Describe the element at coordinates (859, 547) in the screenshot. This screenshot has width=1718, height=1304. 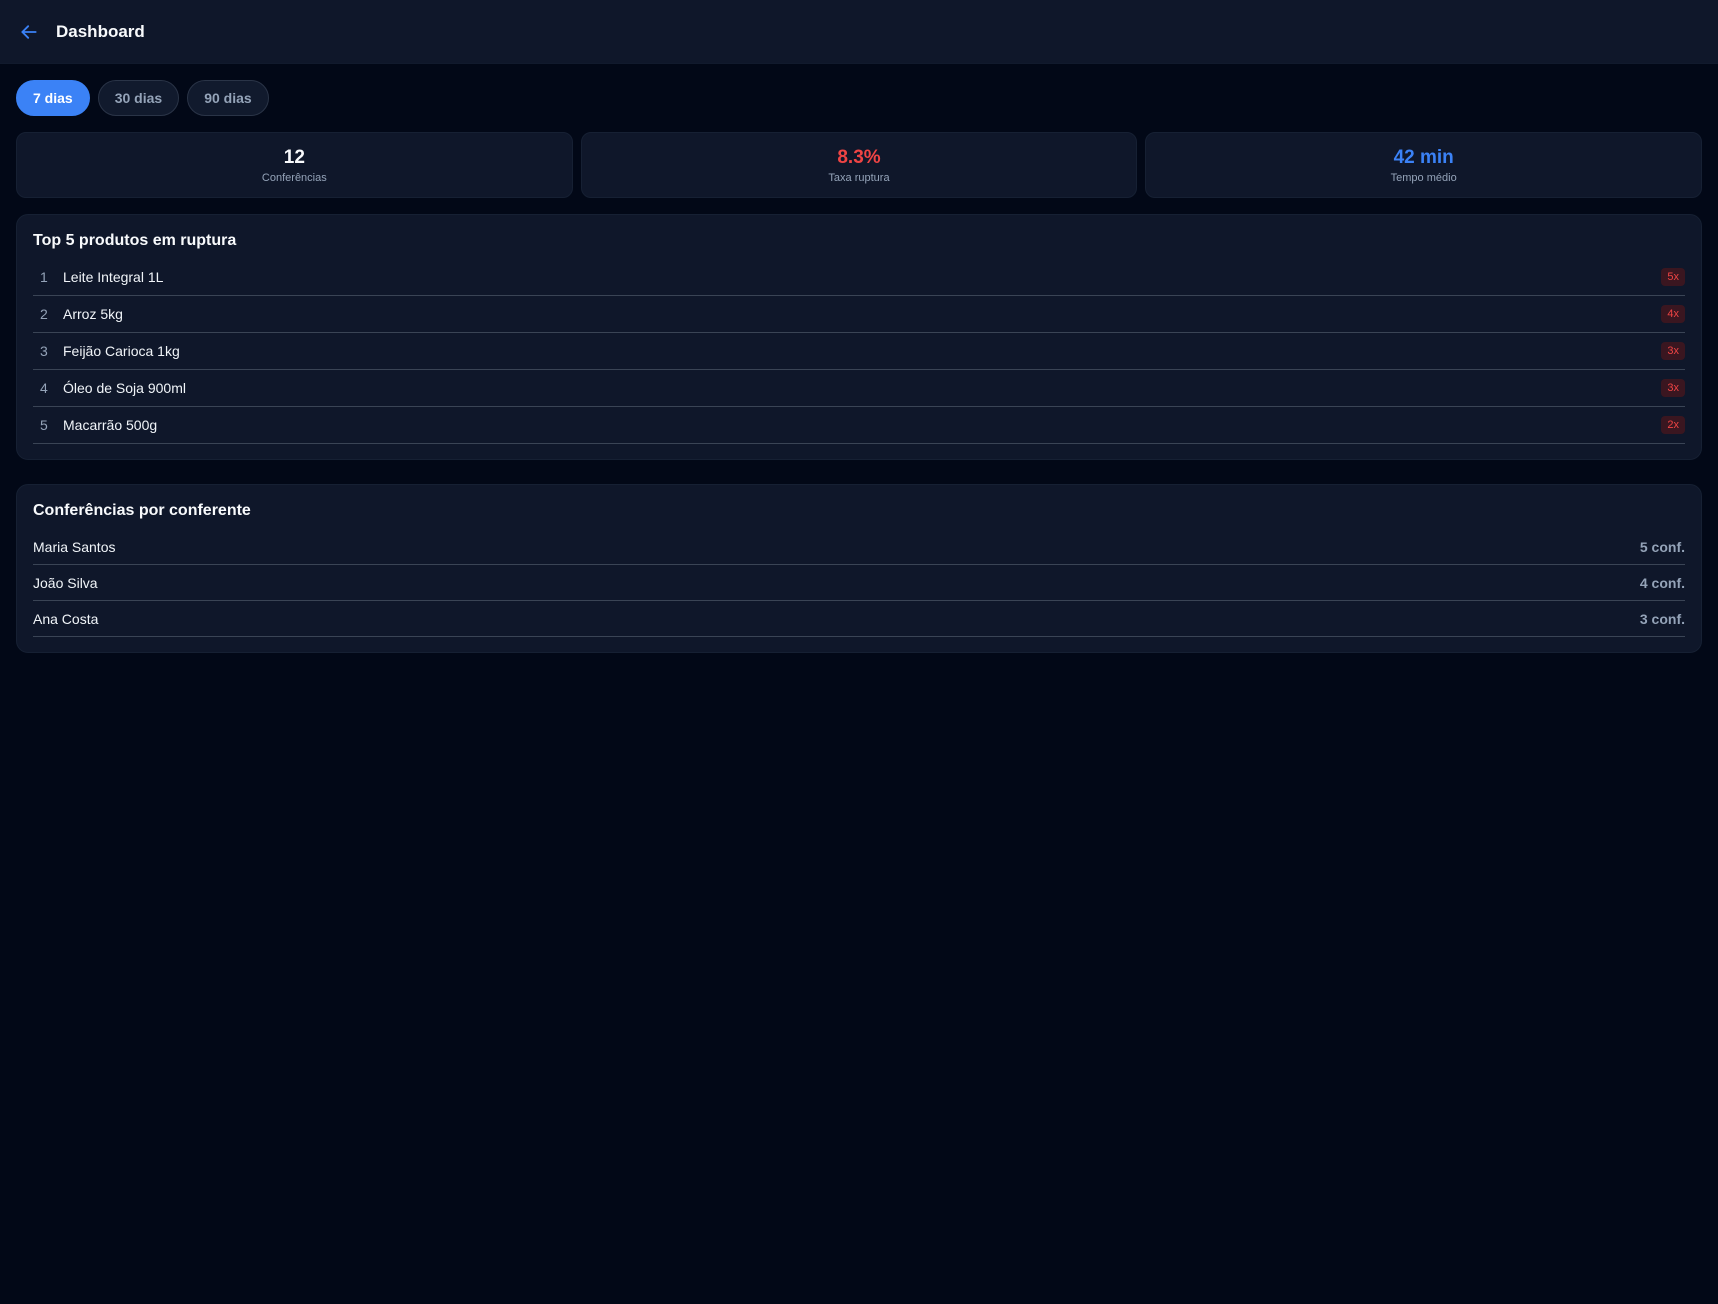
I see `list-item: Maria Santos 5 conf.` at that location.